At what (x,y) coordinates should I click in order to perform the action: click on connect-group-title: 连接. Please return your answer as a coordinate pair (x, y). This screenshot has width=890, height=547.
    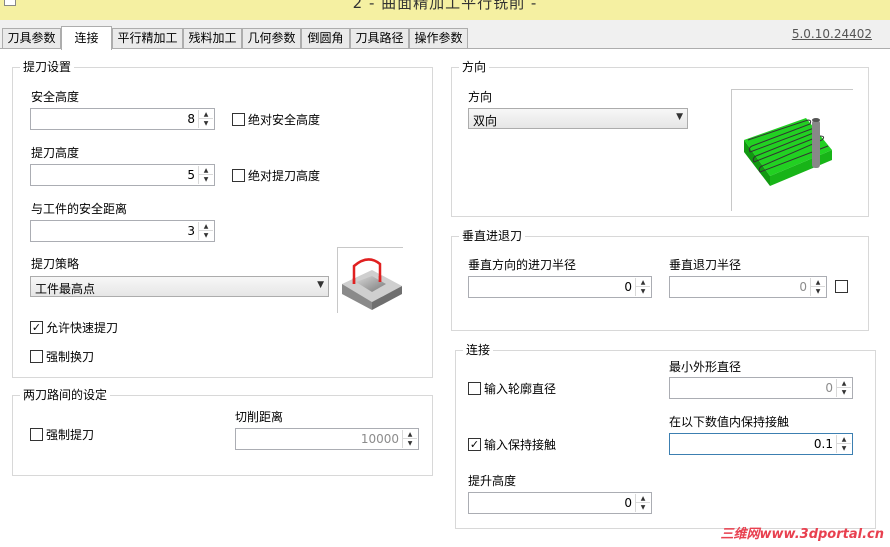
    Looking at the image, I should click on (478, 350).